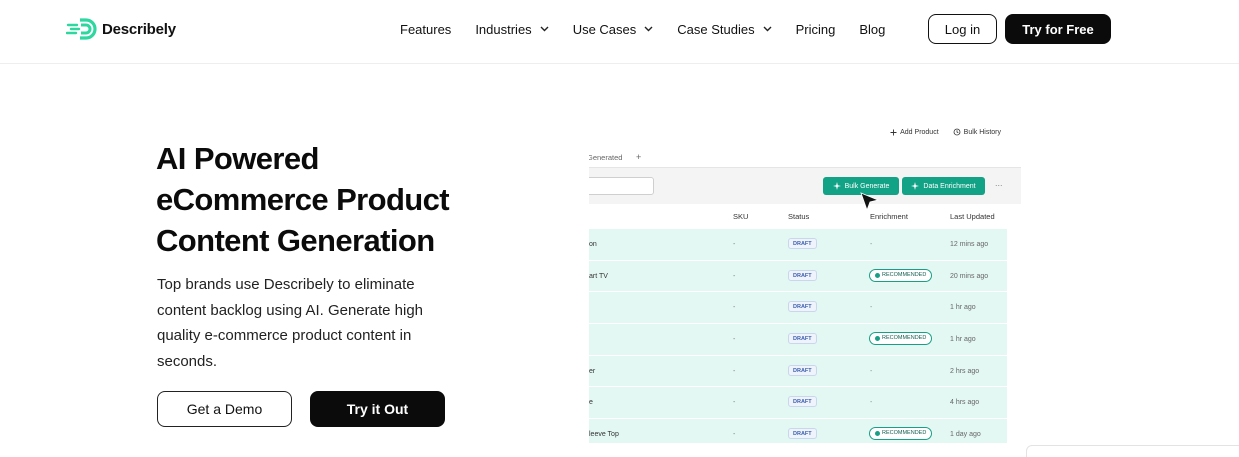 Image resolution: width=1239 pixels, height=457 pixels. Describe the element at coordinates (377, 409) in the screenshot. I see `try-it-out-button: Try it Out` at that location.